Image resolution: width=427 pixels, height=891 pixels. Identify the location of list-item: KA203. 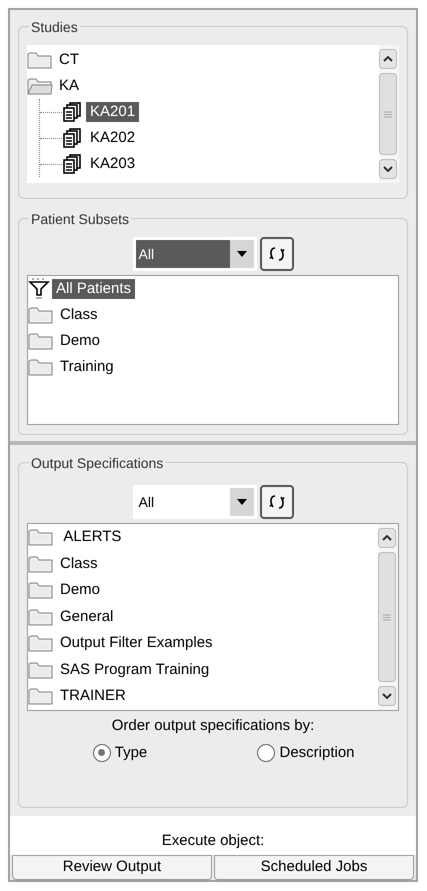
(113, 164).